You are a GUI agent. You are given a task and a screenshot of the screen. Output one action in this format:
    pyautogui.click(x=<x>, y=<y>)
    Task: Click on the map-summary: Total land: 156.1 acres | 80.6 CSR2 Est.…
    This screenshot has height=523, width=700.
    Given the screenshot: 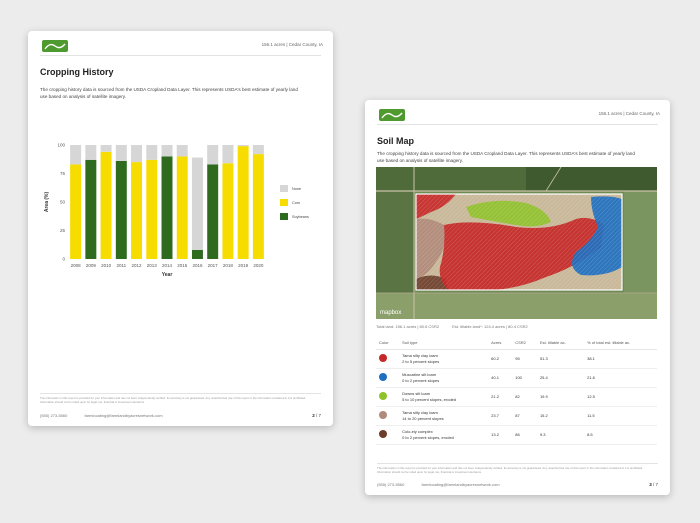 What is the action you would take?
    pyautogui.click(x=458, y=326)
    